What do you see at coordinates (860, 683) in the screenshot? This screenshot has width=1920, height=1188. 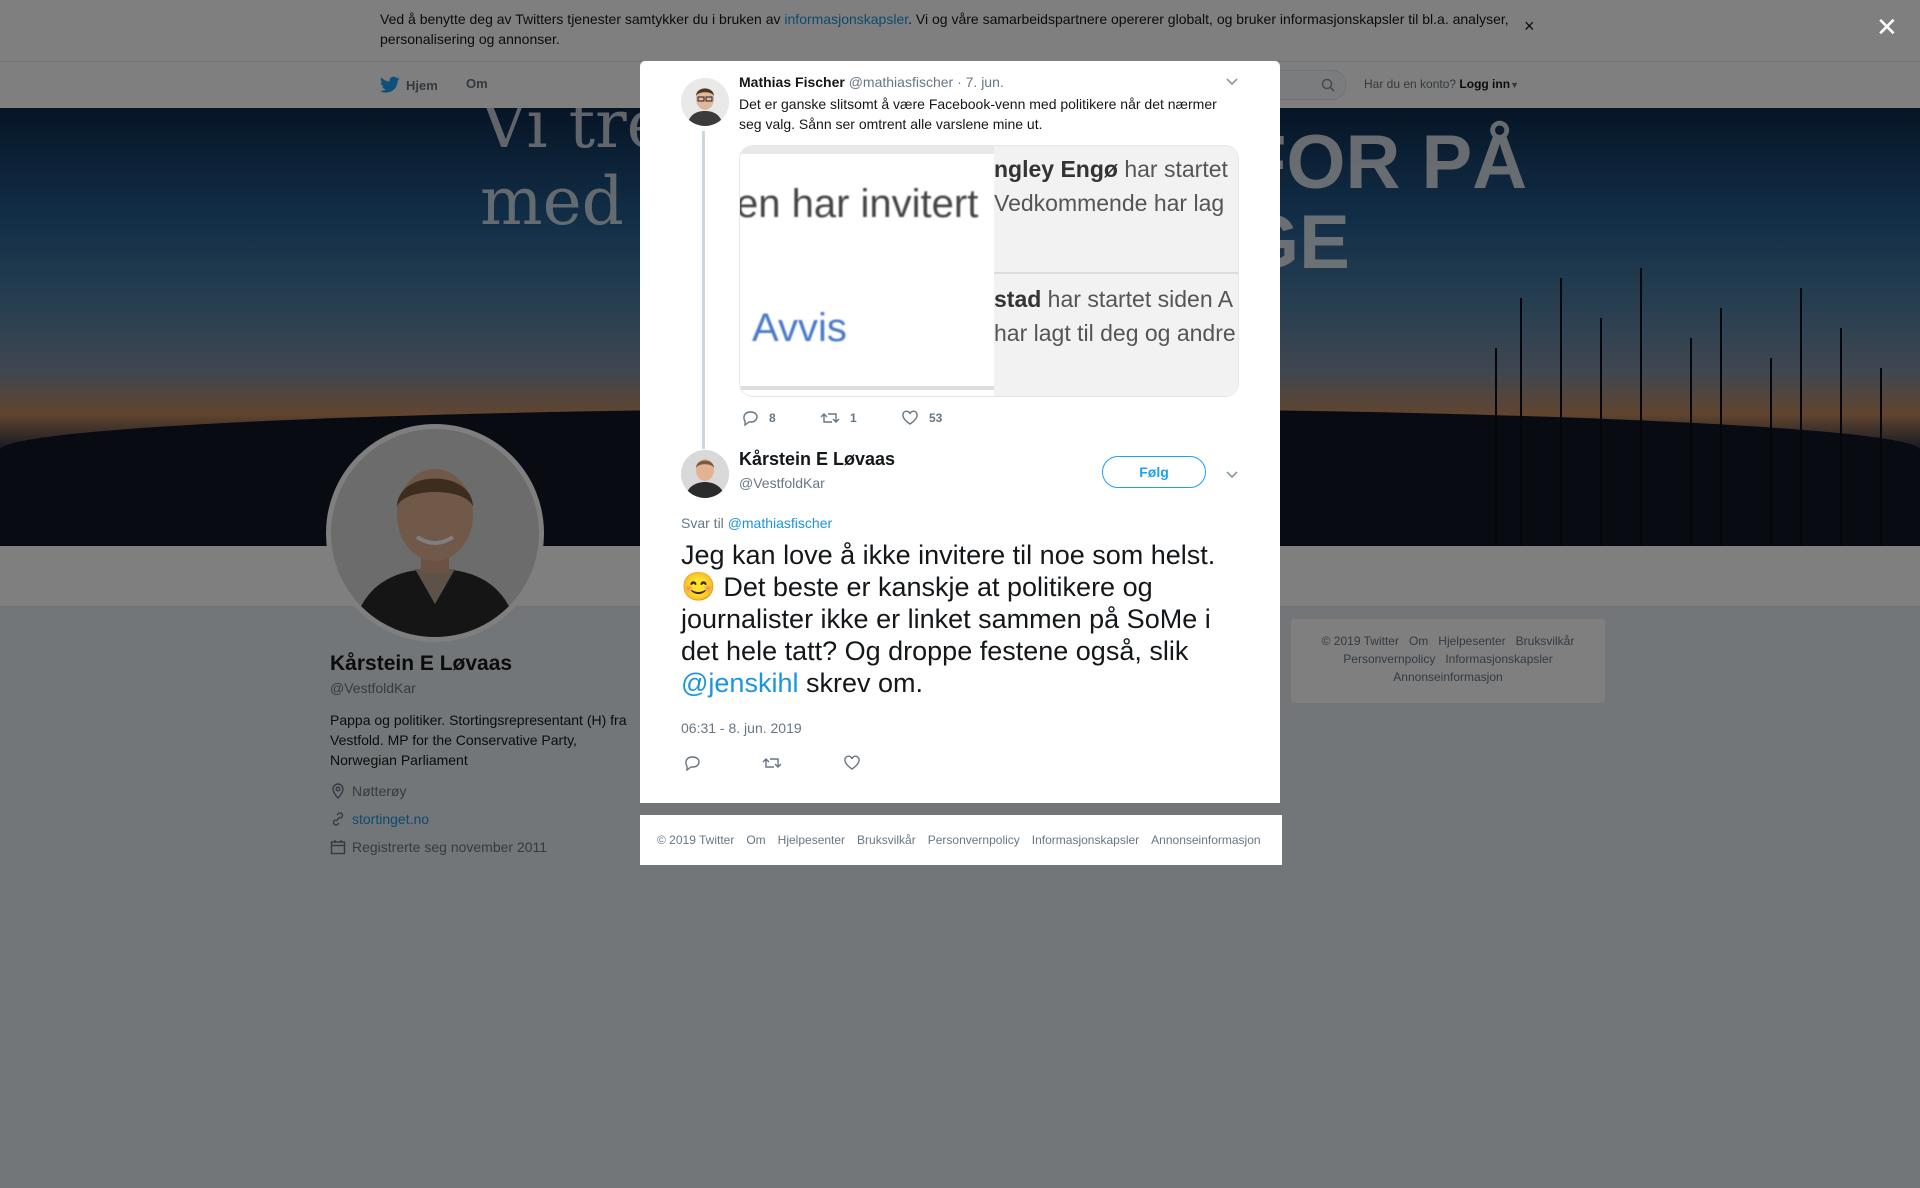 I see `main-tweet-text-3: skrev om.` at bounding box center [860, 683].